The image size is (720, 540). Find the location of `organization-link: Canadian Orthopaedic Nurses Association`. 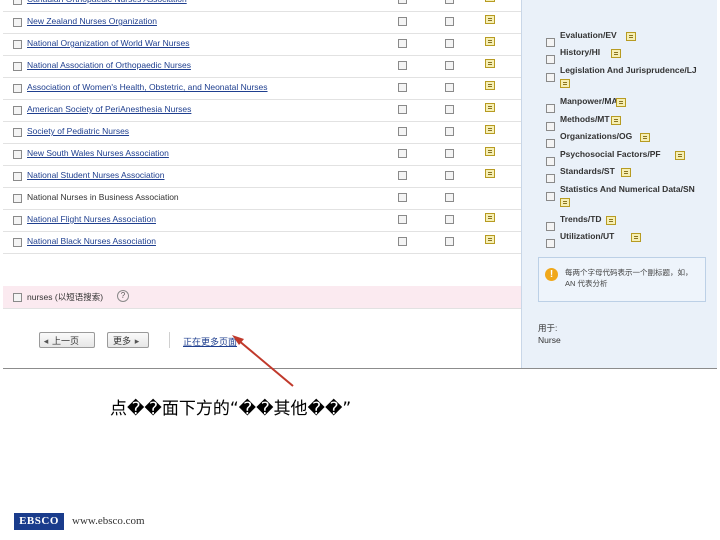

organization-link: Canadian Orthopaedic Nurses Association is located at coordinates (107, 2).